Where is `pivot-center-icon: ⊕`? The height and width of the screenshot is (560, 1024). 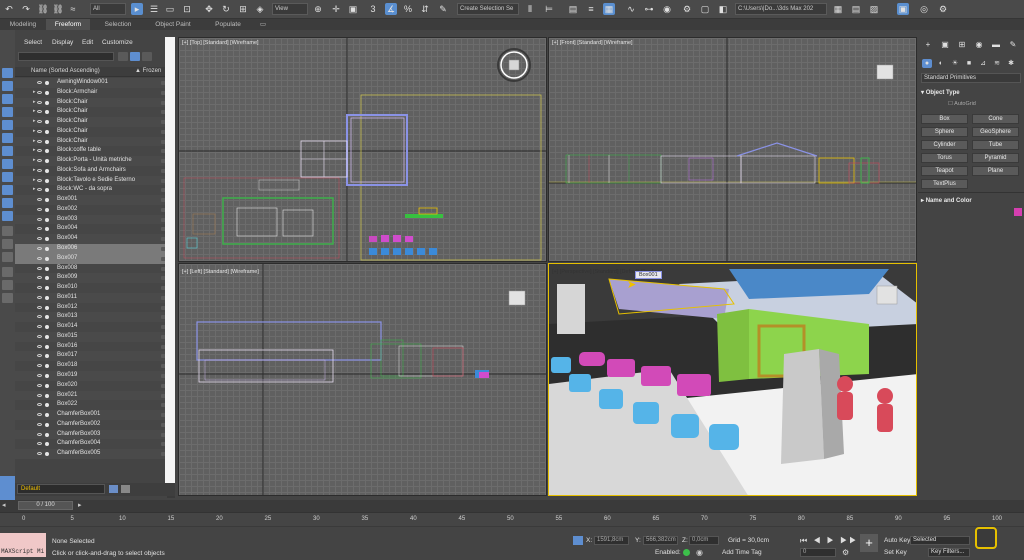
pivot-center-icon: ⊕ is located at coordinates (318, 9).